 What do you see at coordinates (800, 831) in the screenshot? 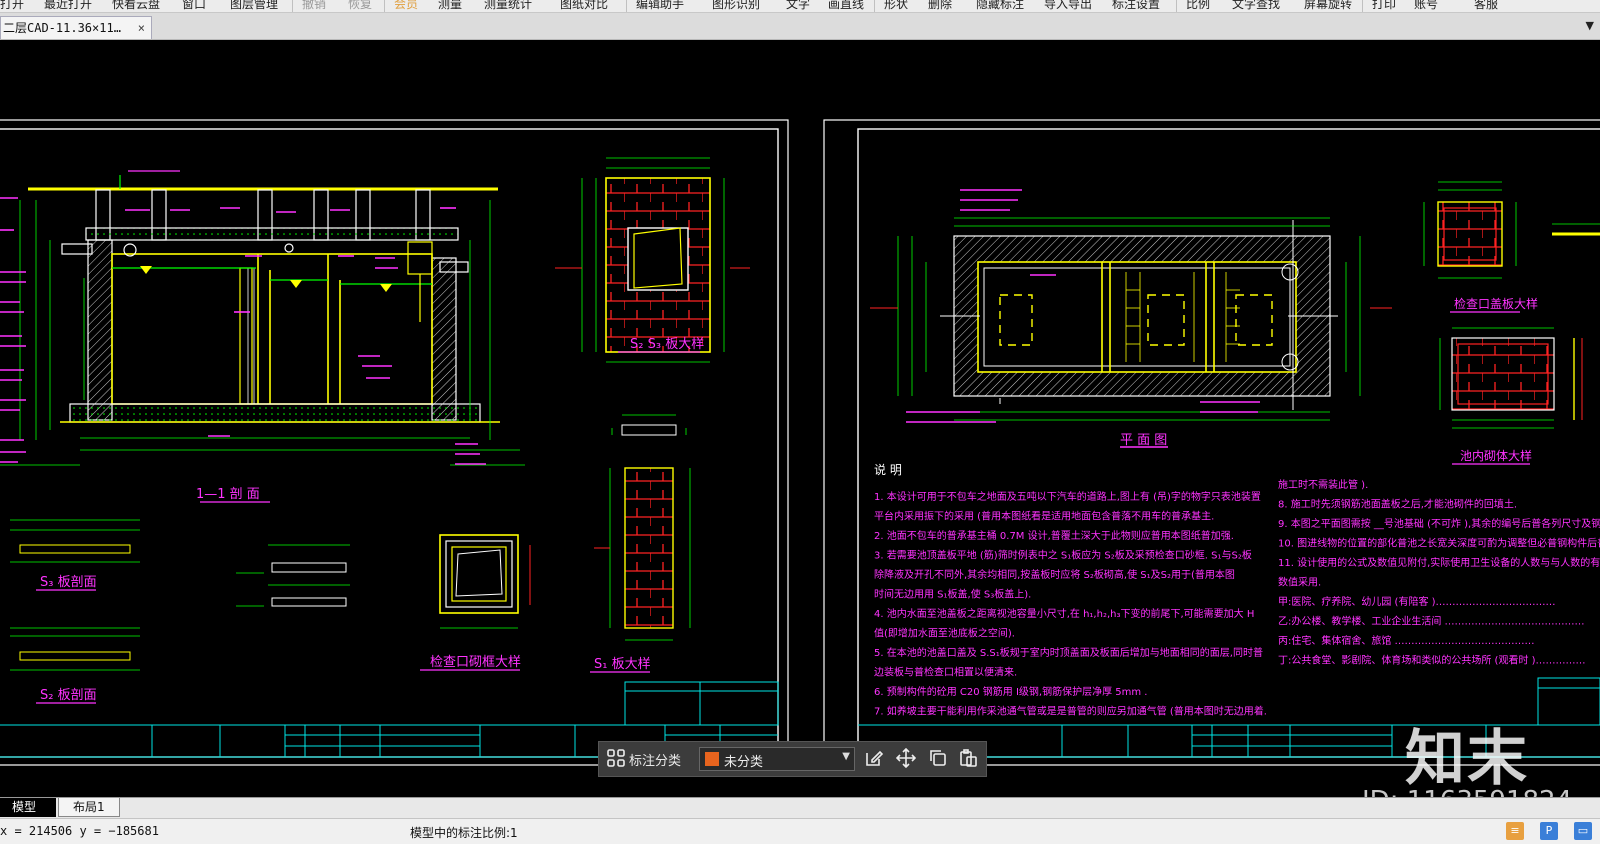
I see `status-bar: x = 214506 y = −185681 模型中的标注比例:1 ≡ P ▭` at bounding box center [800, 831].